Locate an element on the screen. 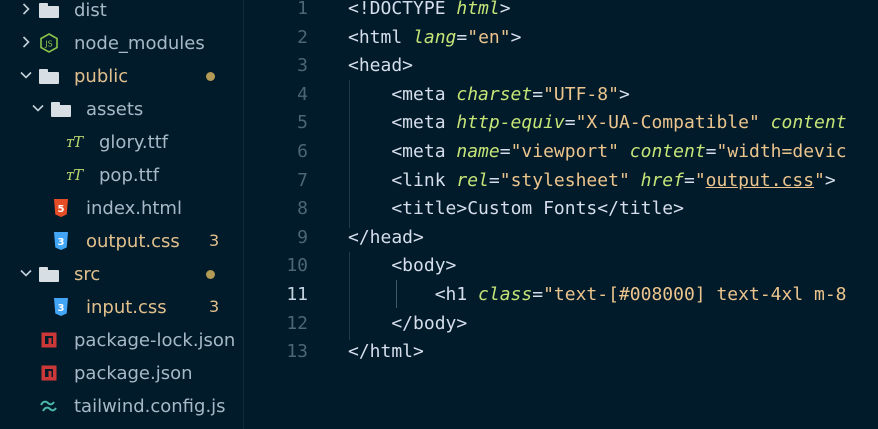 The width and height of the screenshot is (878, 429). tree-file: ᴛT pop.ttf is located at coordinates (121, 175).